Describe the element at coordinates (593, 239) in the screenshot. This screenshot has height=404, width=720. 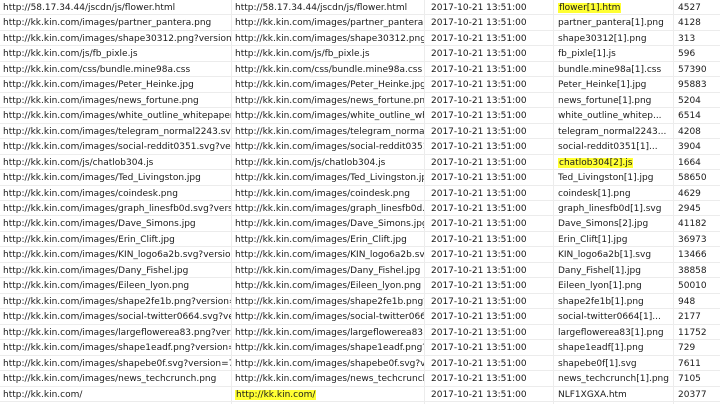
I see `filename-cell-text: Erin_Clift[1].jpg` at that location.